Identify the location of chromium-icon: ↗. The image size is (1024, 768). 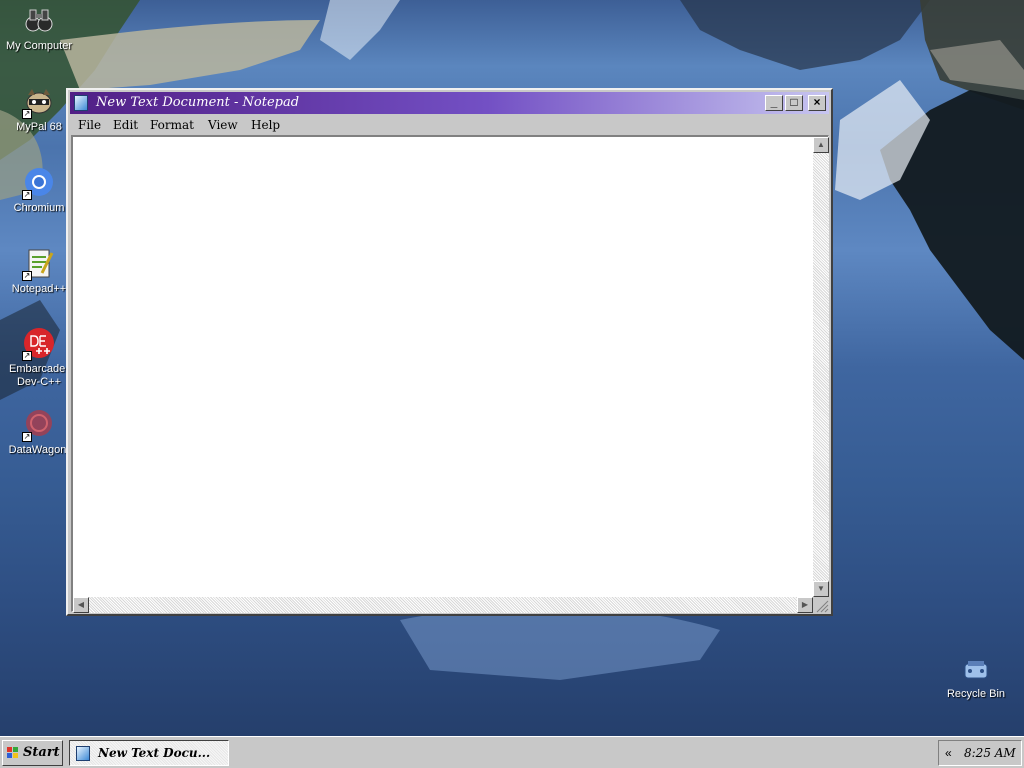
(39, 183).